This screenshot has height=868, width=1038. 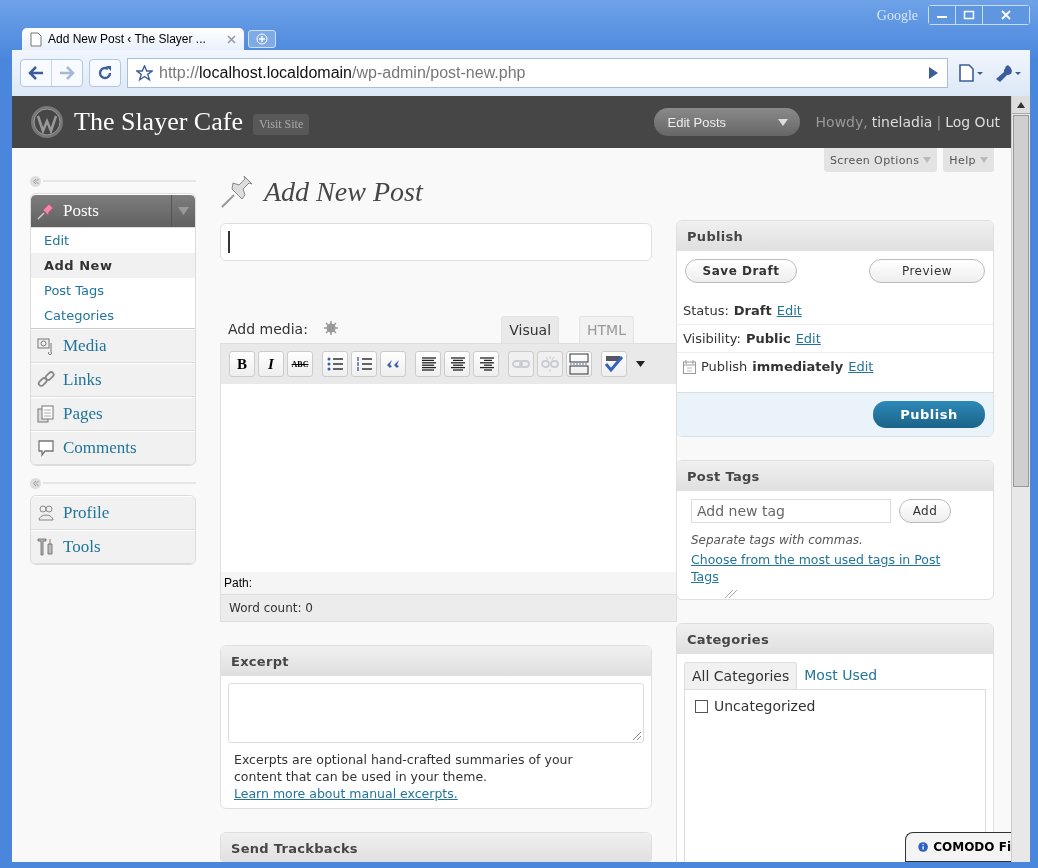 I want to click on users-icon, so click(x=46, y=513).